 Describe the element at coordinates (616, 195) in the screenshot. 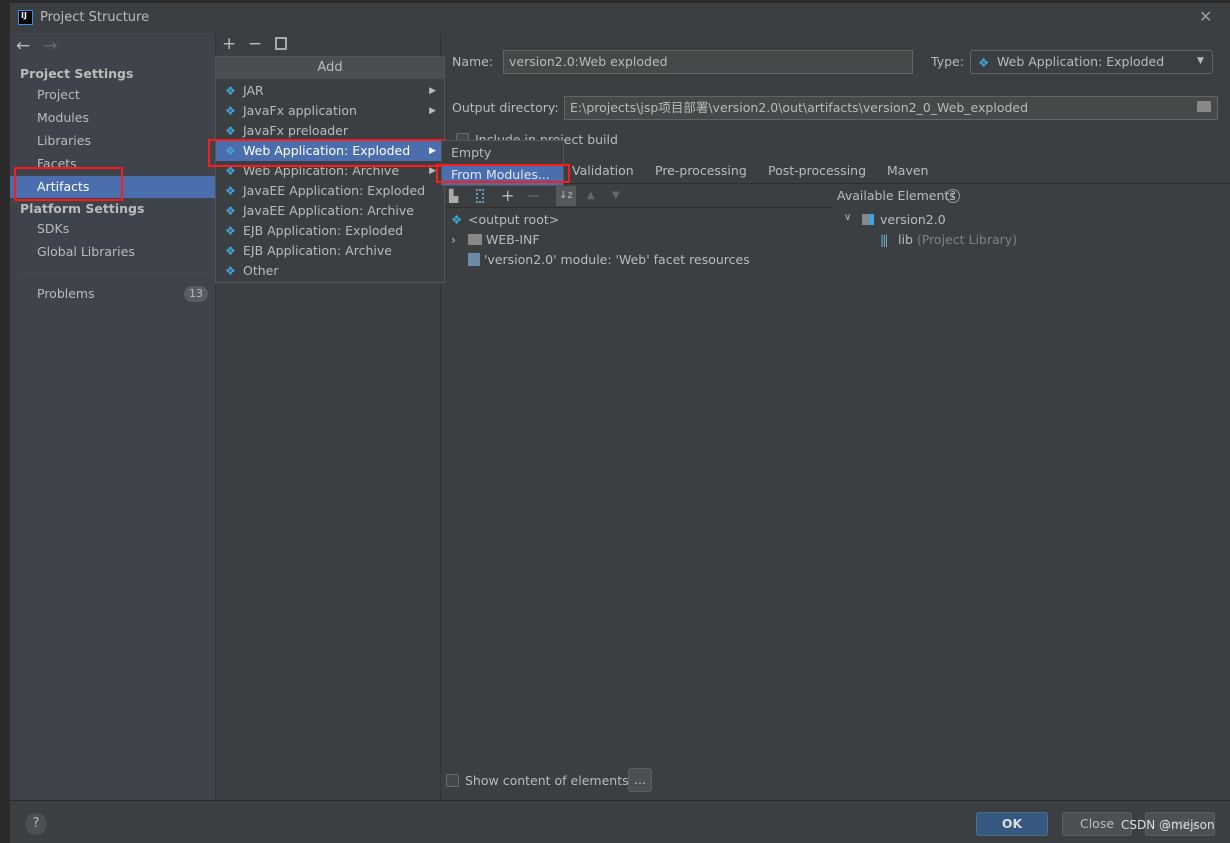

I see `move-down-icon: ▼` at that location.